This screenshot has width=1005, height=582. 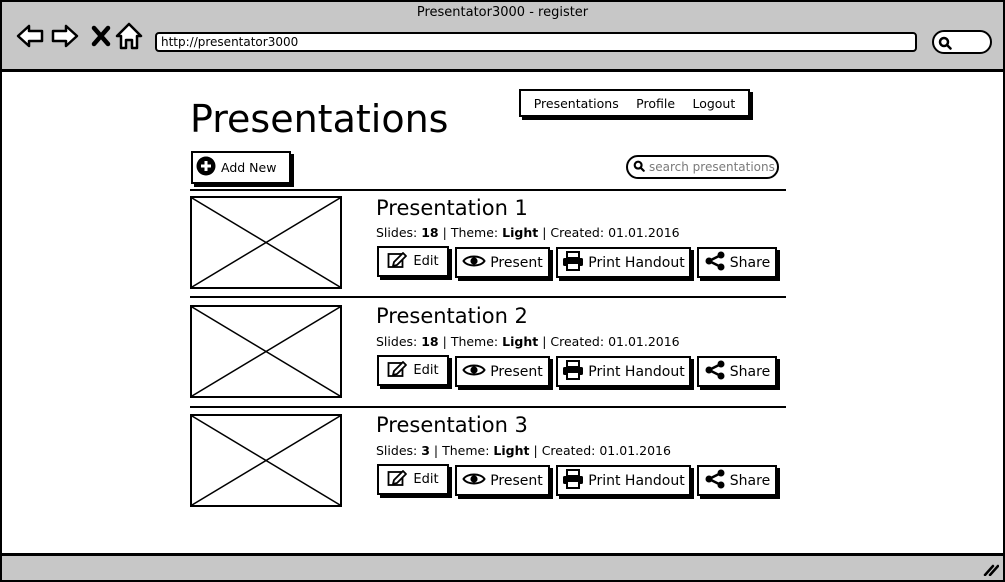 I want to click on home-icon, so click(x=129, y=36).